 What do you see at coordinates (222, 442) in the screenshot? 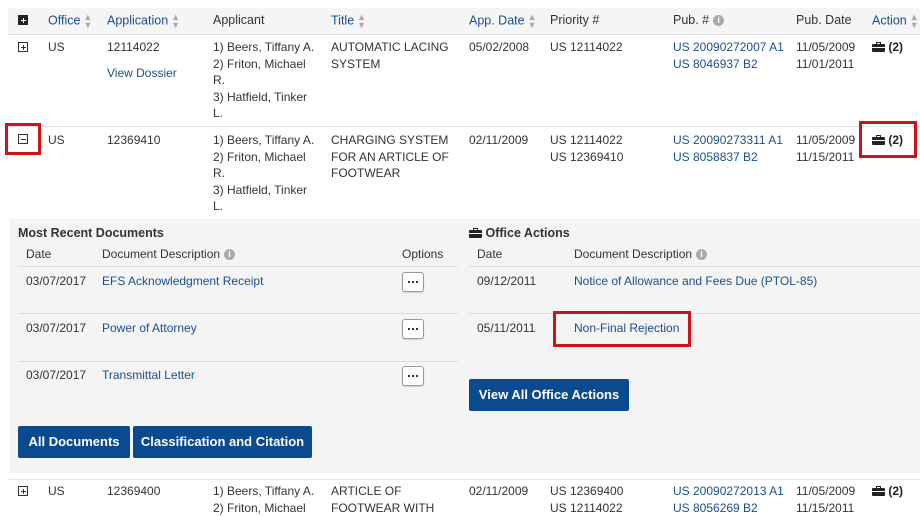
I see `classification-citation-button: Classification and Citation` at bounding box center [222, 442].